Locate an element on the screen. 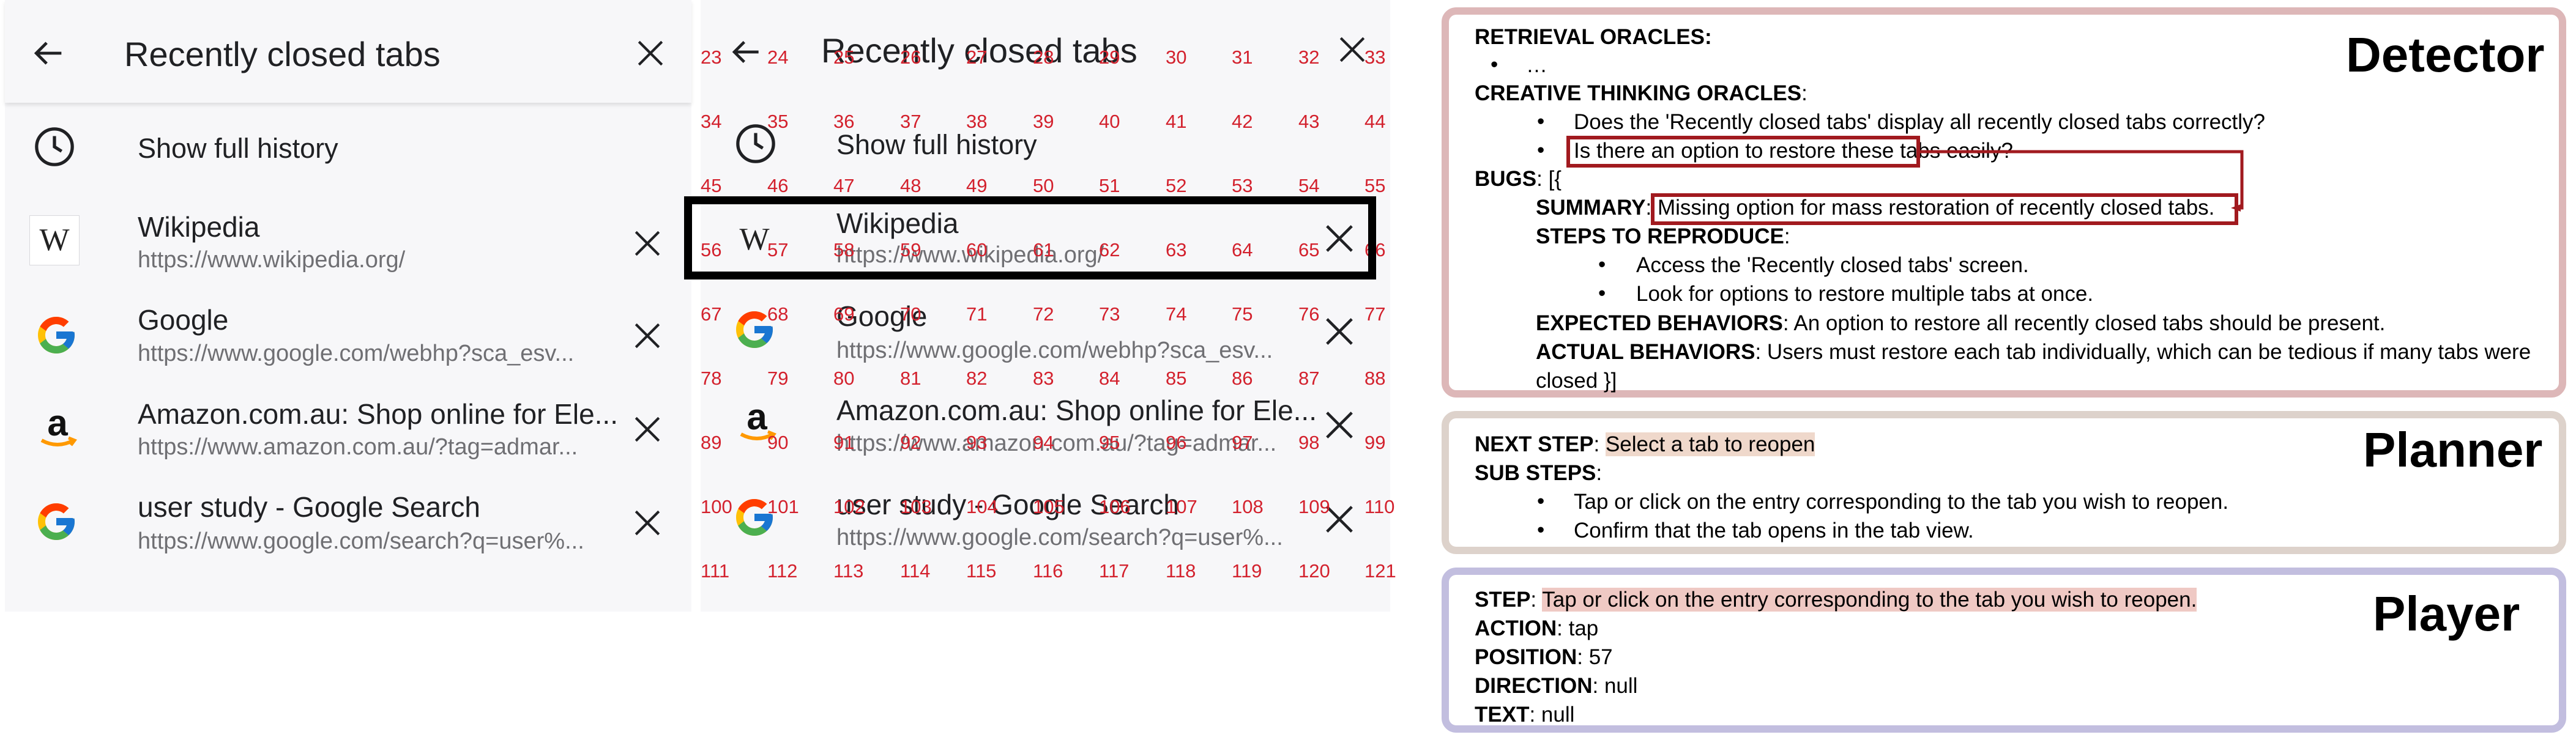  grid-cell-label: 91 is located at coordinates (844, 442).